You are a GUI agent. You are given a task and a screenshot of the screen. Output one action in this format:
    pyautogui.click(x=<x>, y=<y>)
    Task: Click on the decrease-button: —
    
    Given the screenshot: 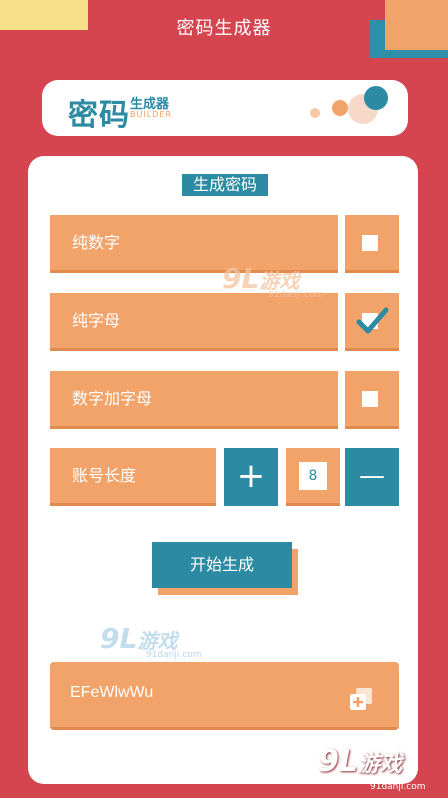 What is the action you would take?
    pyautogui.click(x=372, y=477)
    